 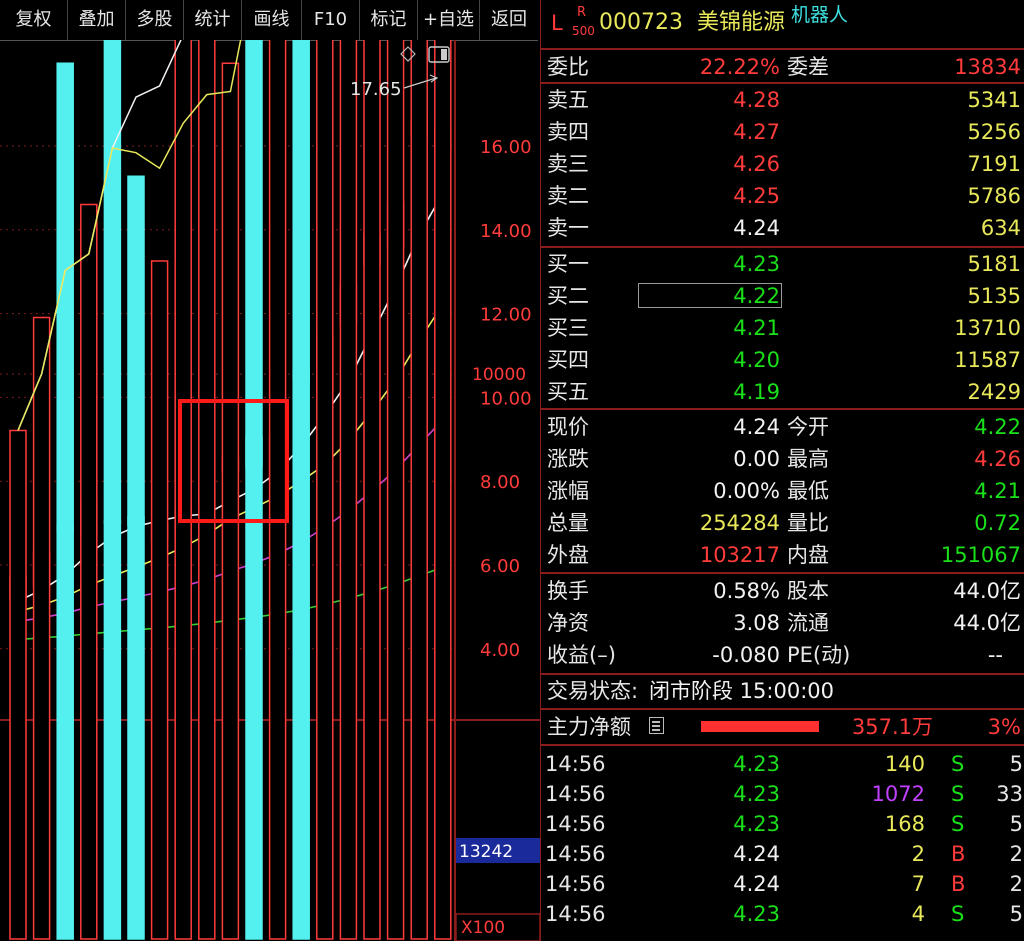 I want to click on stock-name: 美锦能源, so click(x=741, y=22).